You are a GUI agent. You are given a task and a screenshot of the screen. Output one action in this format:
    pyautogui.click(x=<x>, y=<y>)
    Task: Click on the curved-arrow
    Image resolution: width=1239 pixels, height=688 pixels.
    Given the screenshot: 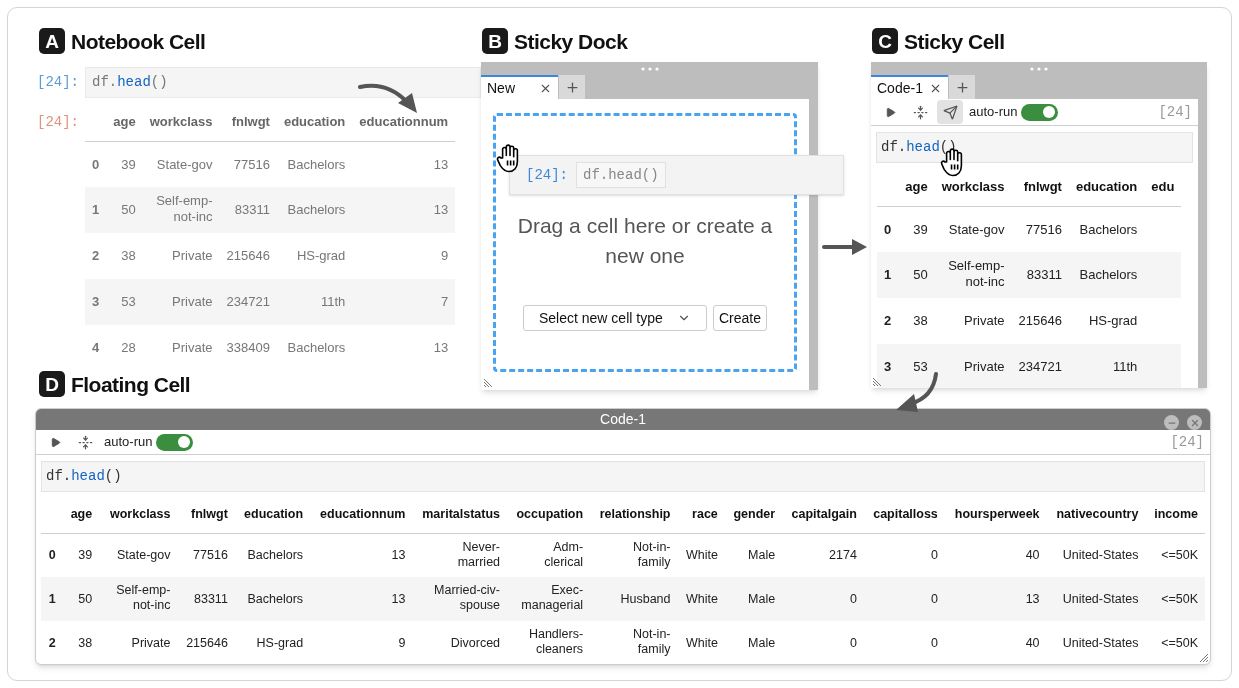 What is the action you would take?
    pyautogui.click(x=917, y=393)
    